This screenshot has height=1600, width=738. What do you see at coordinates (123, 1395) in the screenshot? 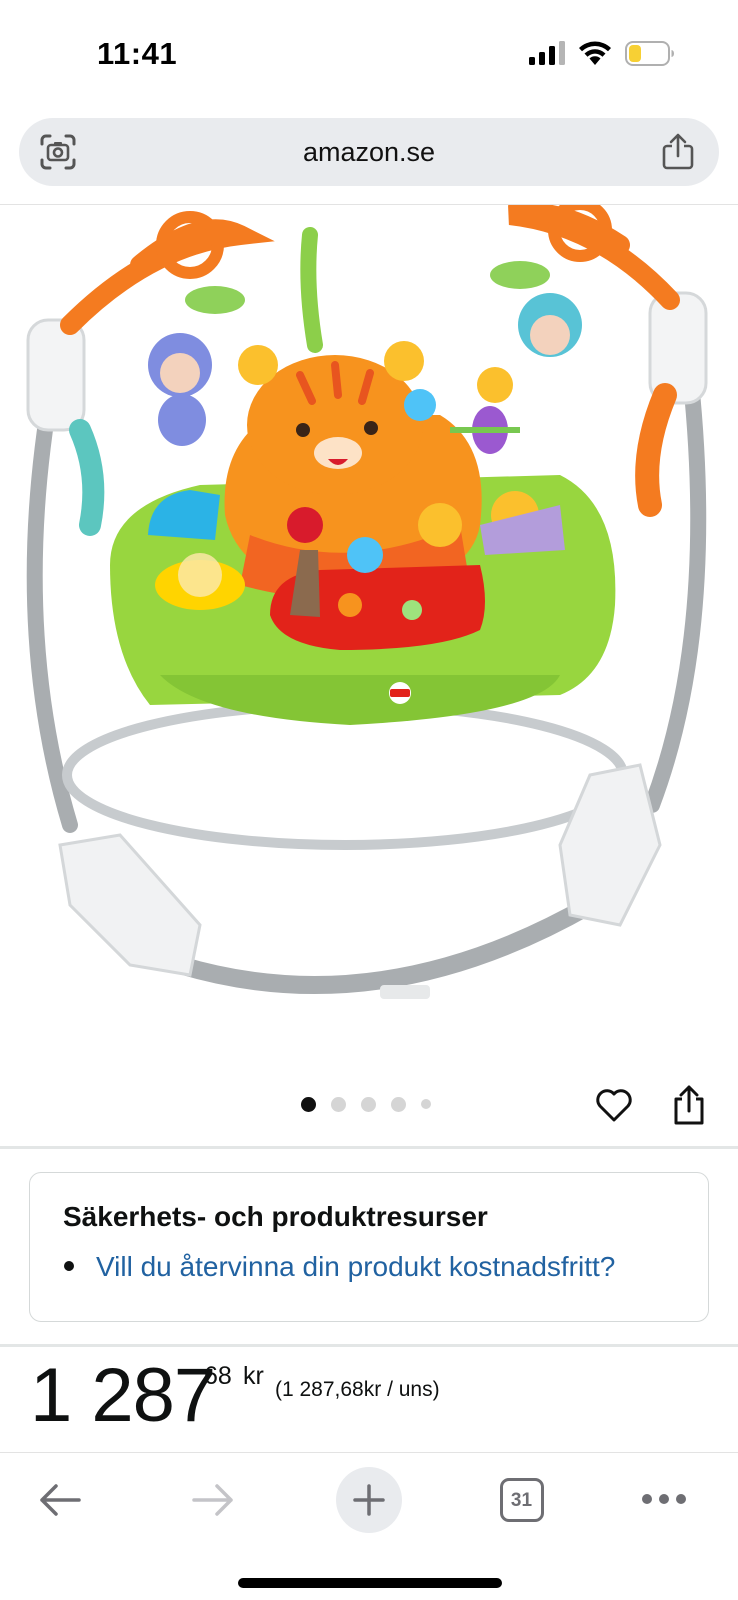
I see `price-whole: 1 287` at bounding box center [123, 1395].